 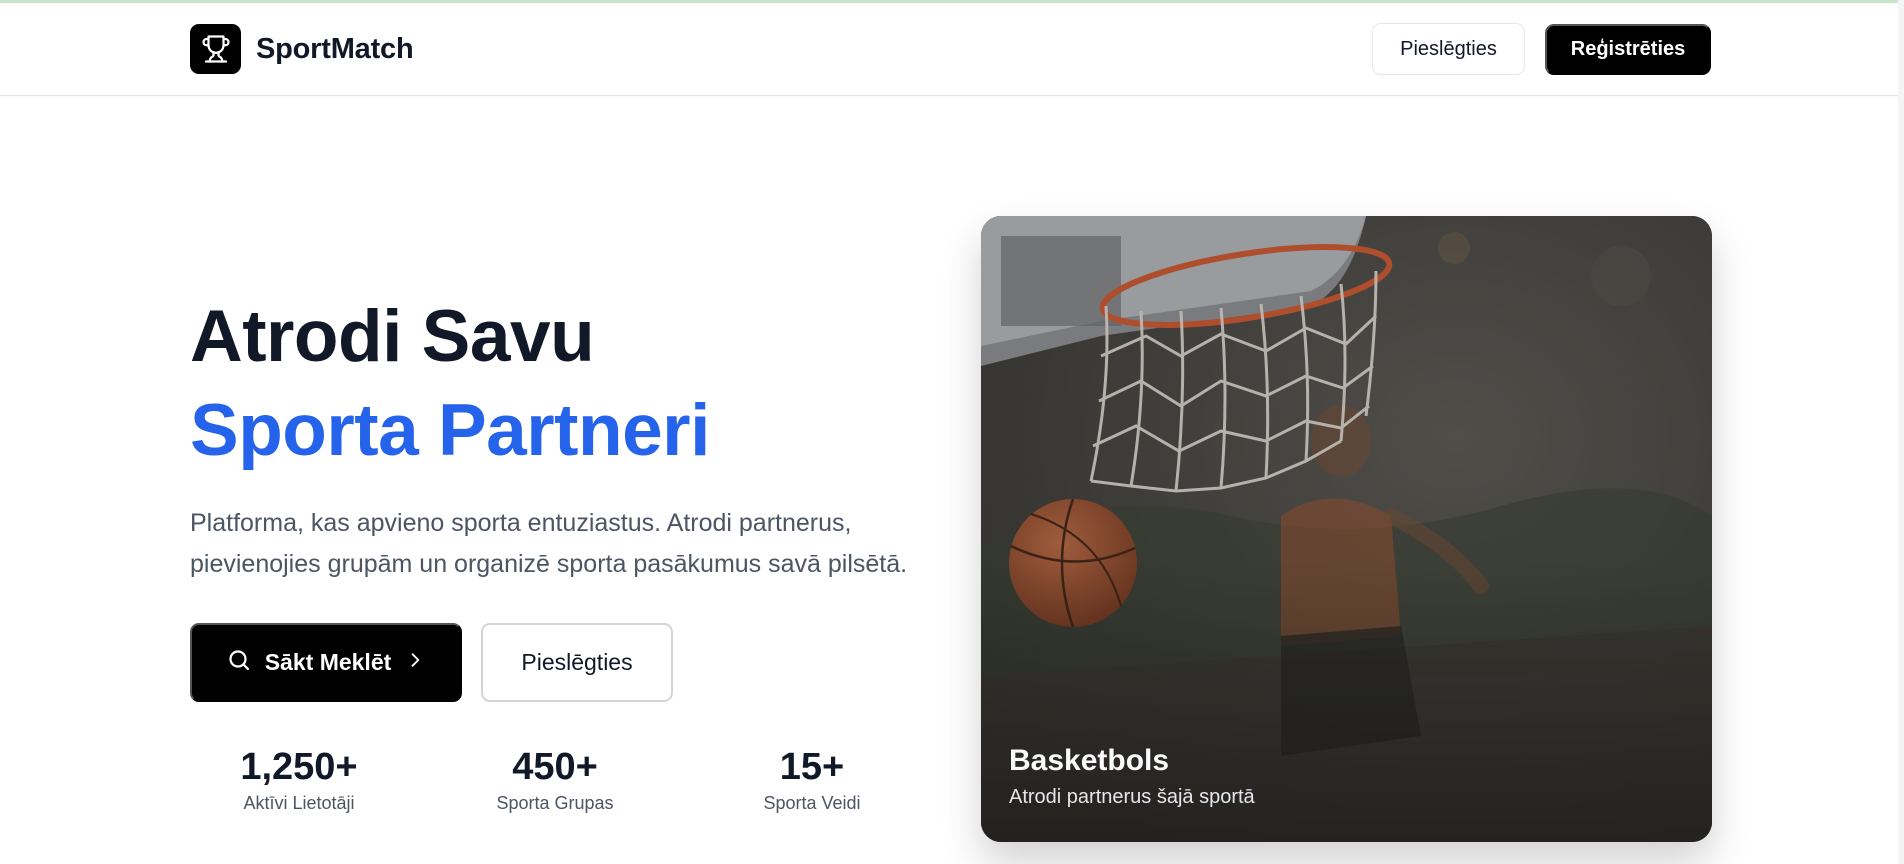 I want to click on trophy-icon, so click(x=215, y=49).